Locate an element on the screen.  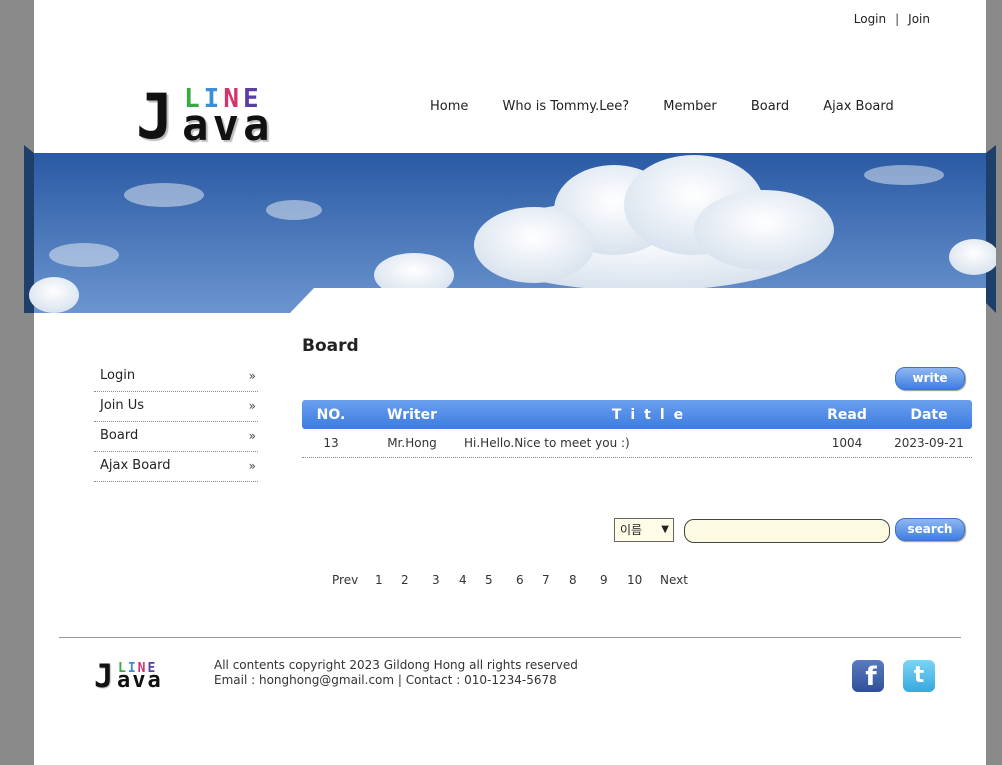
page-next-link: Next is located at coordinates (674, 580).